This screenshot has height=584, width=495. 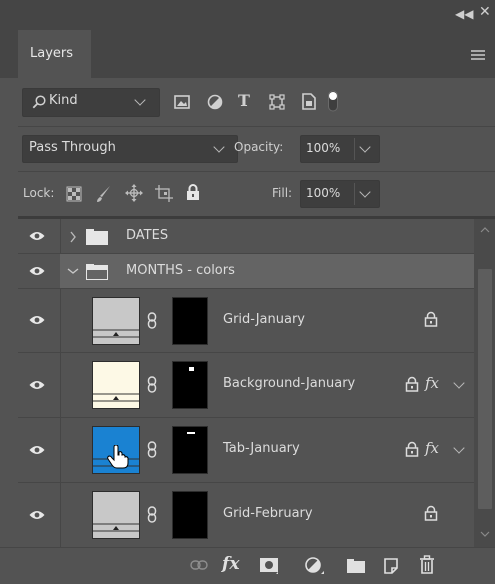 What do you see at coordinates (74, 194) in the screenshot?
I see `lock-transparent-pixels-icon` at bounding box center [74, 194].